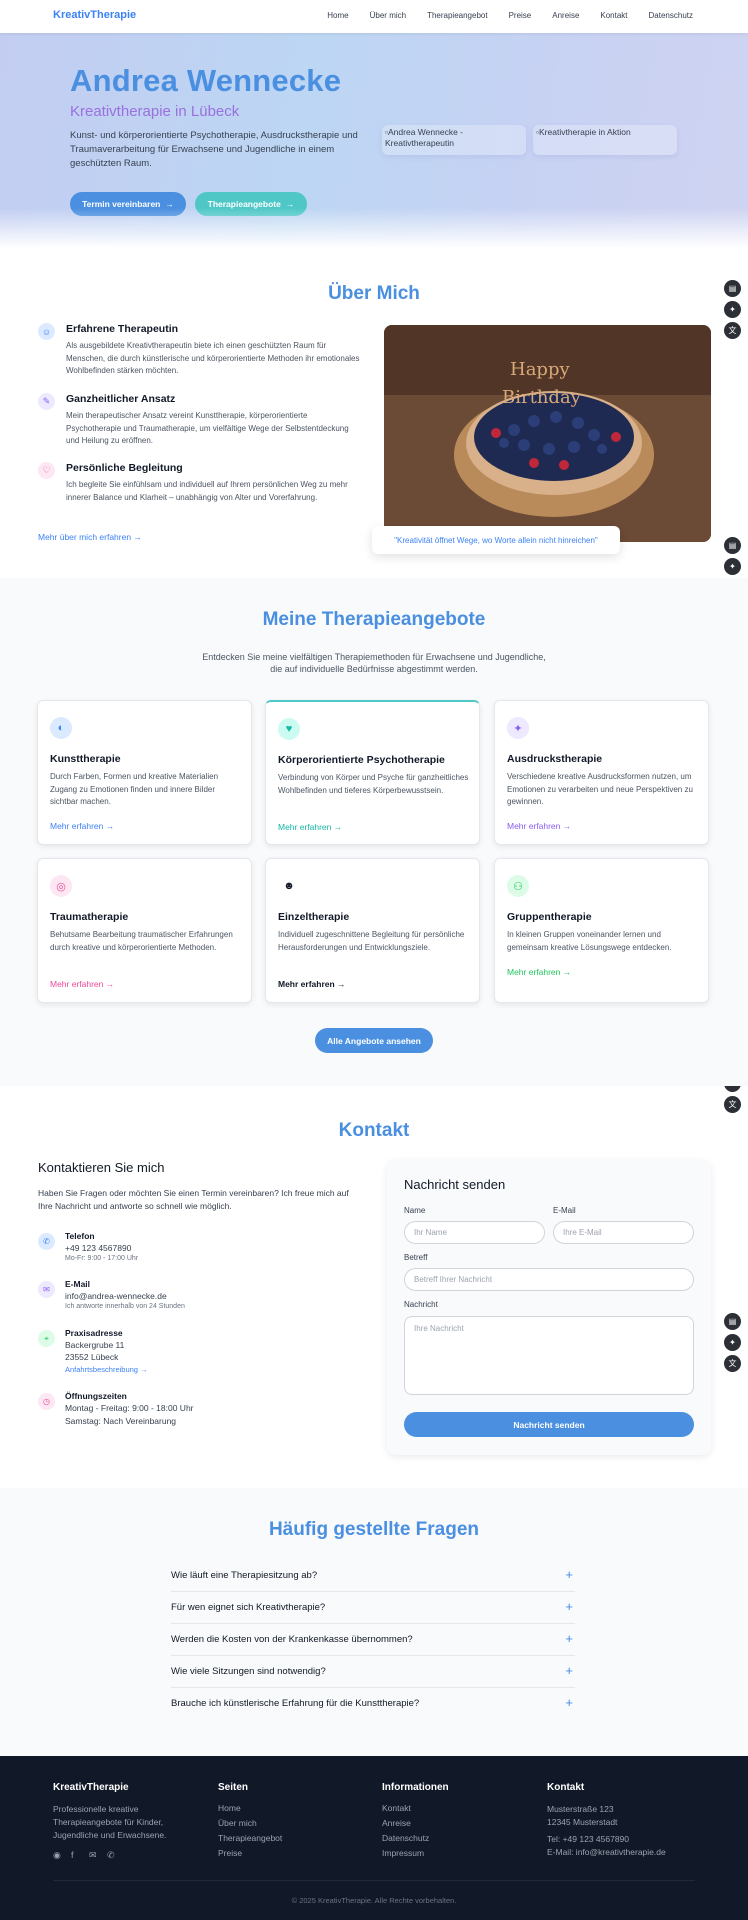 The width and height of the screenshot is (748, 1920). What do you see at coordinates (373, 1576) in the screenshot?
I see `faq-item: Wie läuft eine Therapiesitzung ab? +` at bounding box center [373, 1576].